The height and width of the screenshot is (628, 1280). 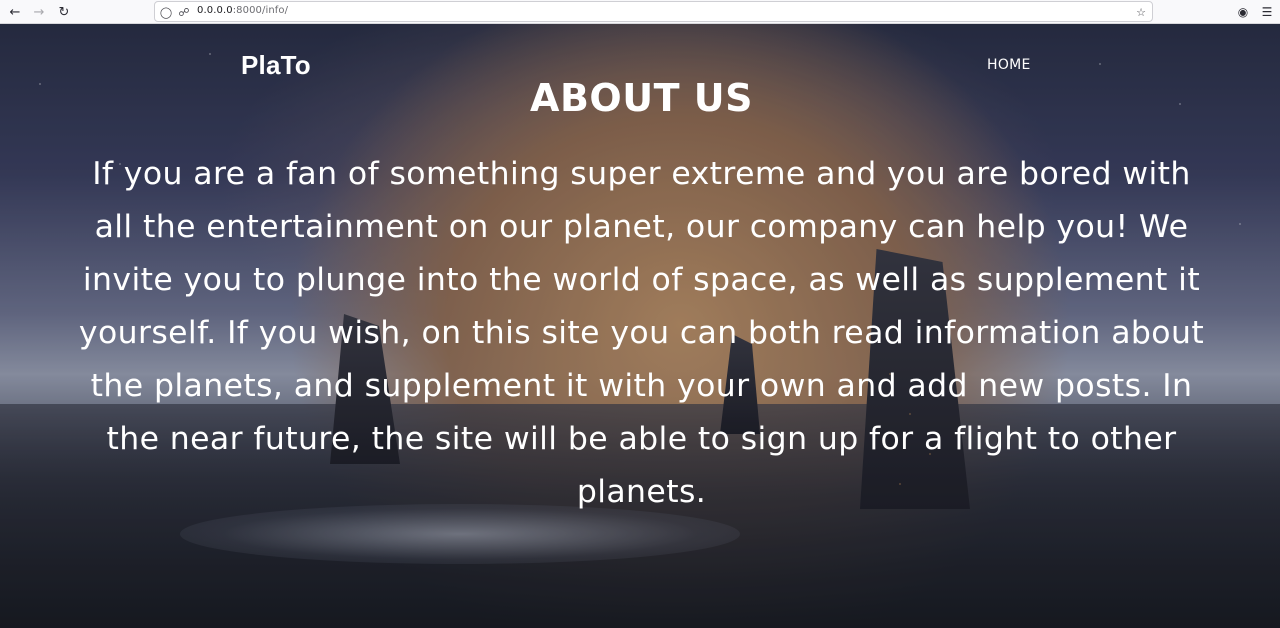 I want to click on menu-button: ☰, so click(x=1267, y=12).